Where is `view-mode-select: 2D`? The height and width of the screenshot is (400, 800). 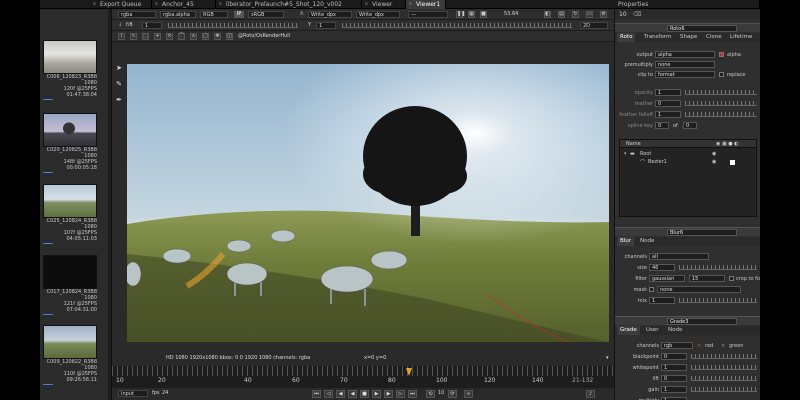
view-mode-select: 2D is located at coordinates (594, 25).